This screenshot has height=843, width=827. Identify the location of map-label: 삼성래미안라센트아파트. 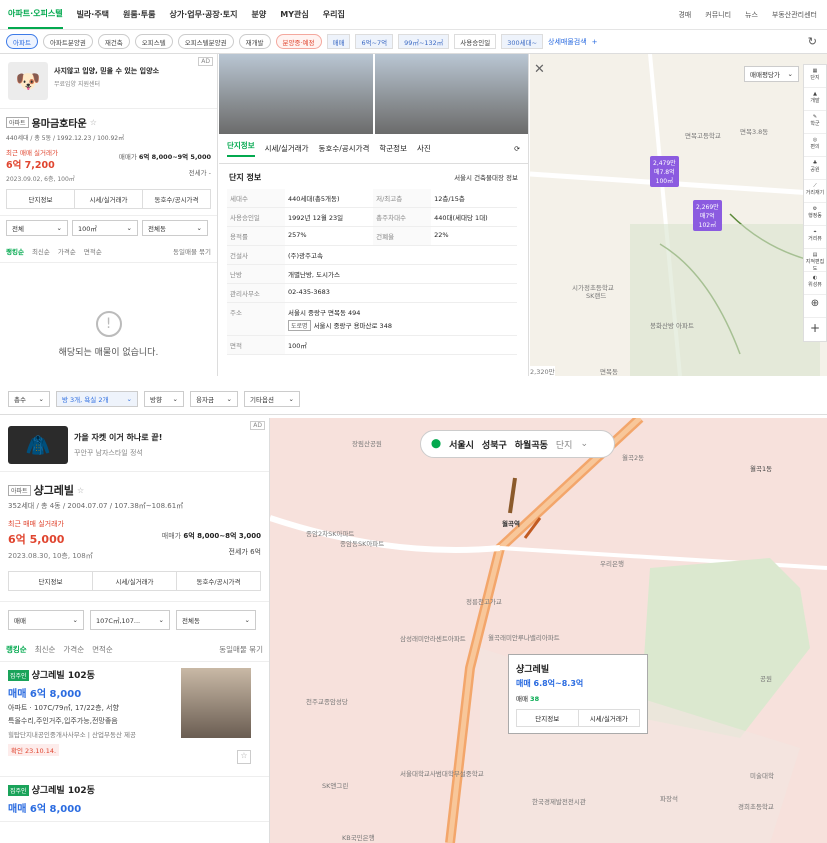
(433, 639).